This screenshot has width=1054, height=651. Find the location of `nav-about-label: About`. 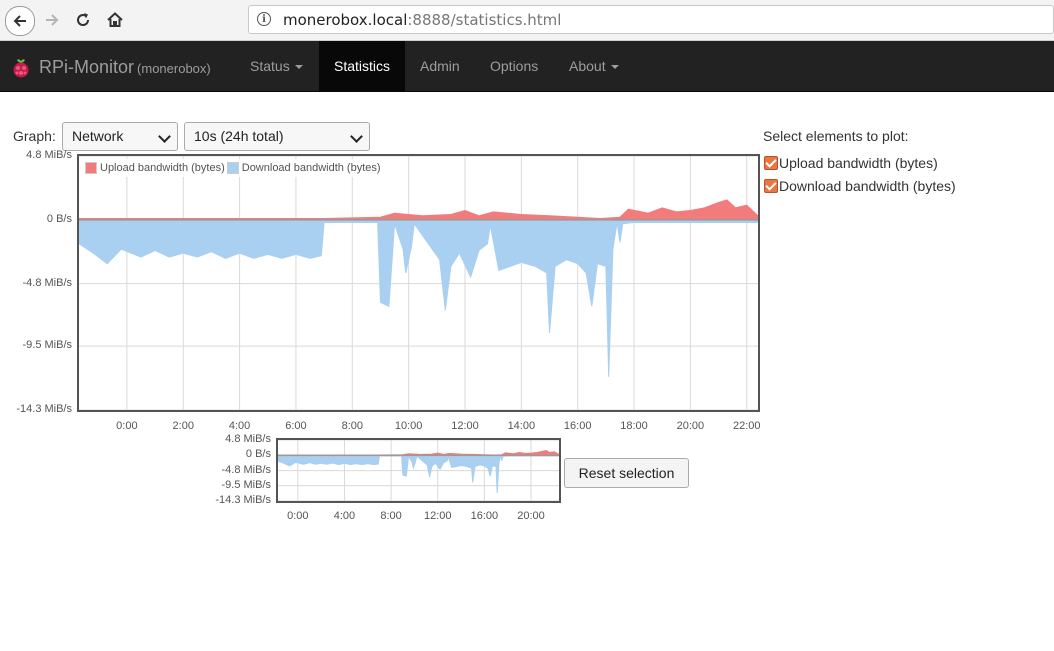

nav-about-label: About is located at coordinates (587, 66).